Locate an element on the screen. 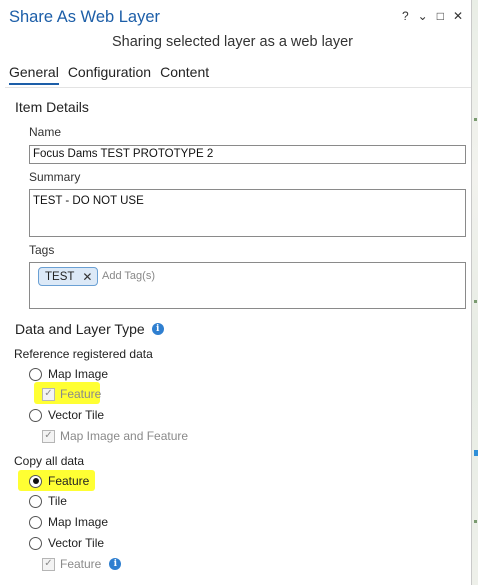  tab-divider is located at coordinates (238, 87).